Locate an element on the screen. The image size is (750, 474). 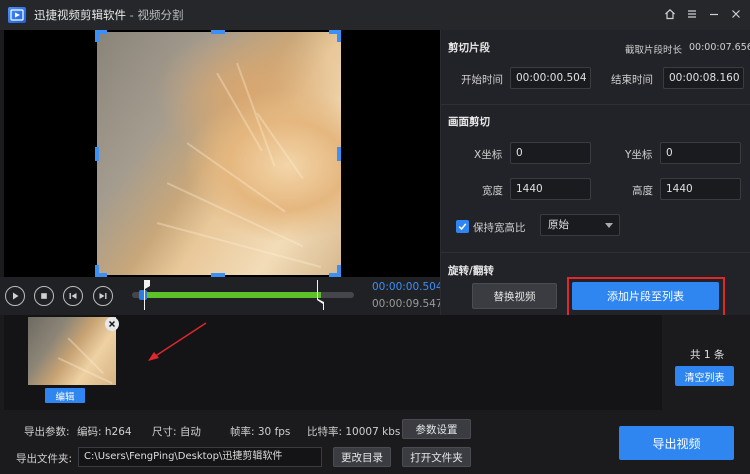
rotate-title: 旋转/翻转 is located at coordinates (471, 271).